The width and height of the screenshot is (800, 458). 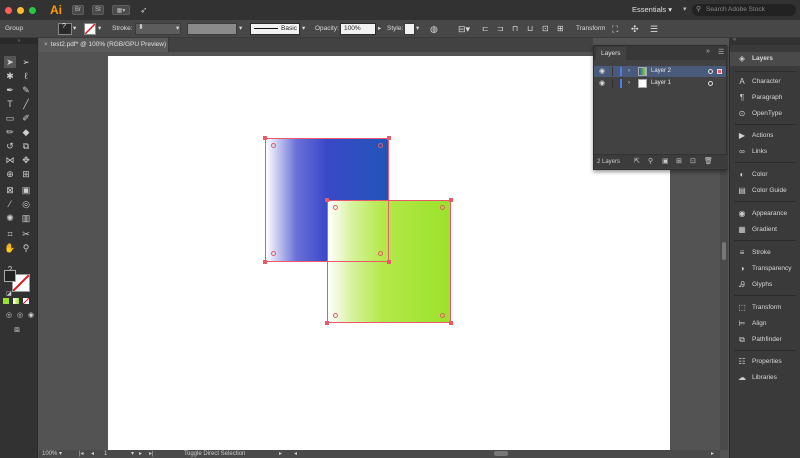 What do you see at coordinates (679, 162) in the screenshot?
I see `new-sublayer-icon: ⊞` at bounding box center [679, 162].